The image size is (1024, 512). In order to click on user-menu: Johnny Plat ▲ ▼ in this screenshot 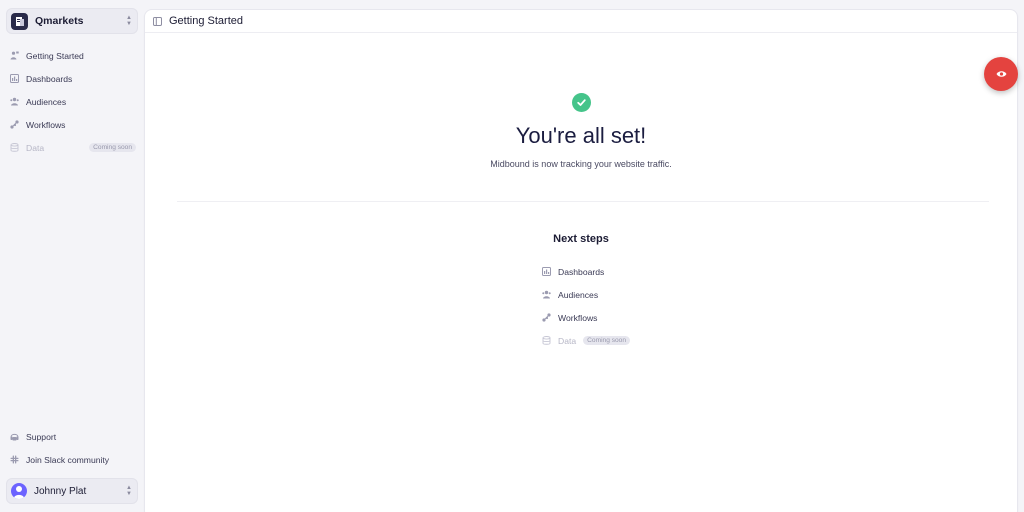, I will do `click(72, 491)`.